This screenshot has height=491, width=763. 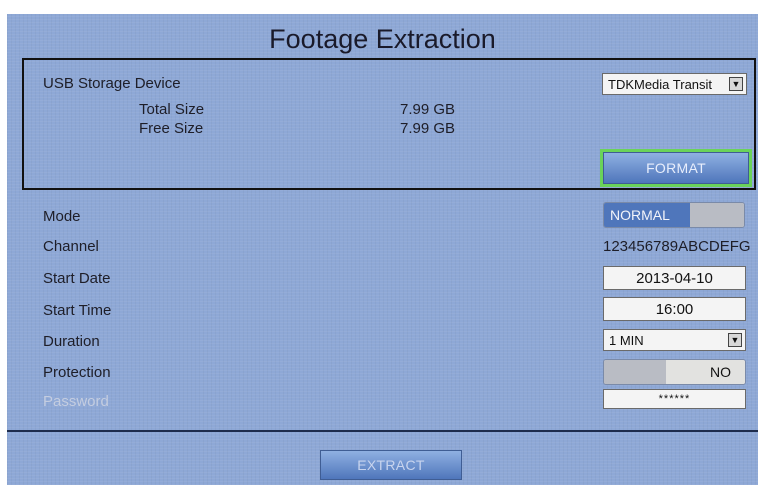 What do you see at coordinates (71, 341) in the screenshot?
I see `duration-label: Duration` at bounding box center [71, 341].